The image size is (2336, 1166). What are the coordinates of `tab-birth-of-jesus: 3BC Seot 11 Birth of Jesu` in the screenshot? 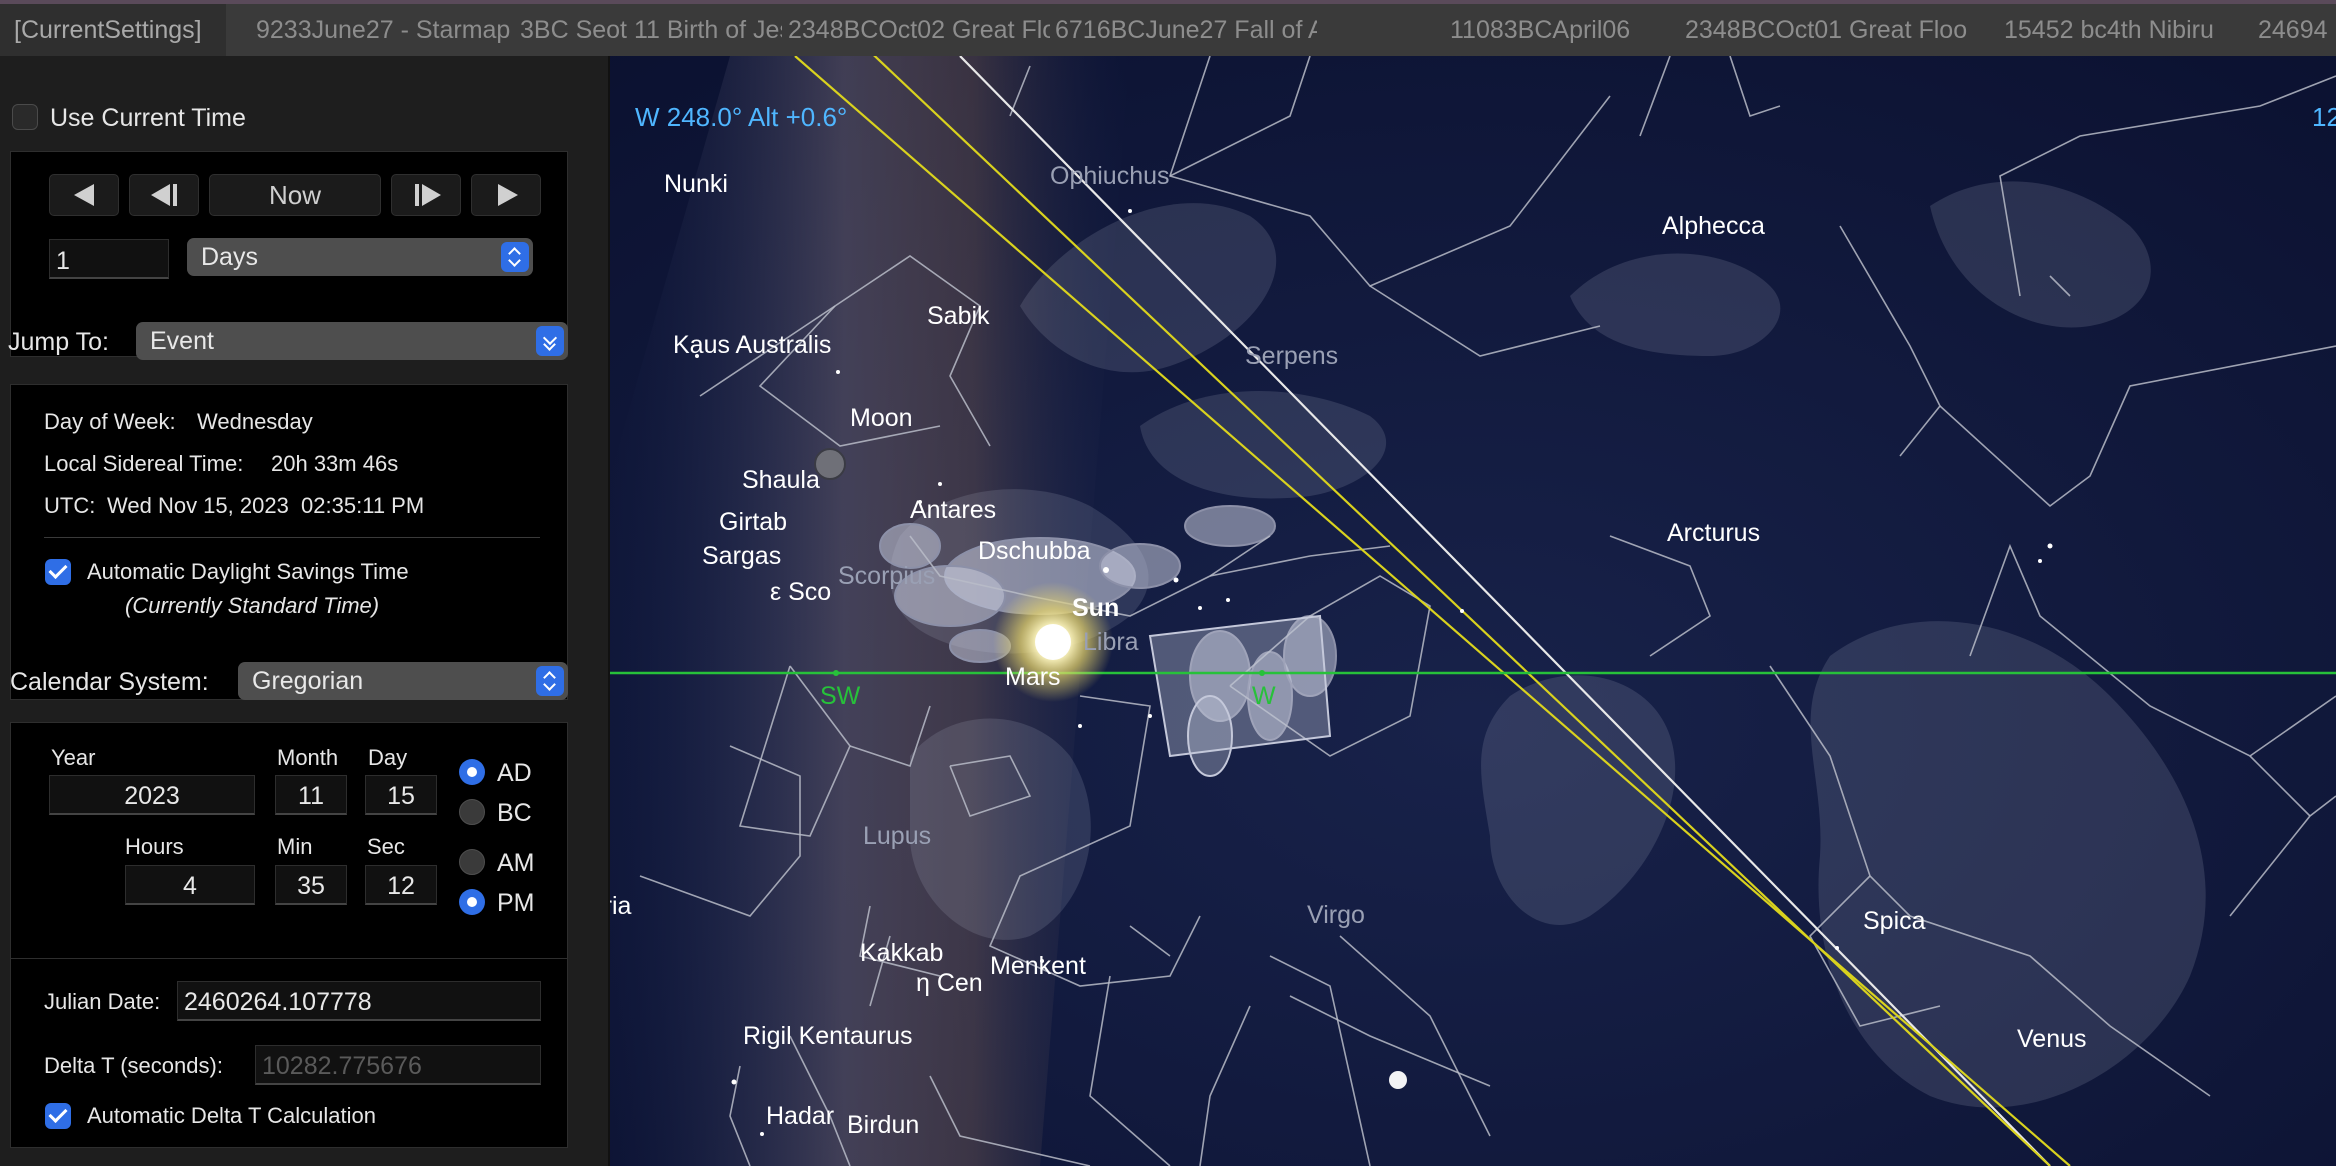 It's located at (651, 30).